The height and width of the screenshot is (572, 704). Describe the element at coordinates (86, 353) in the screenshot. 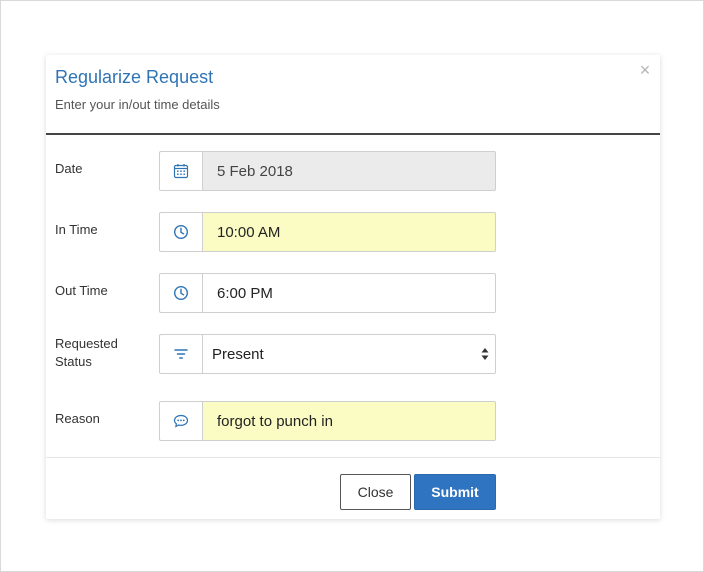

I see `requested-status-label: Requested Status` at that location.